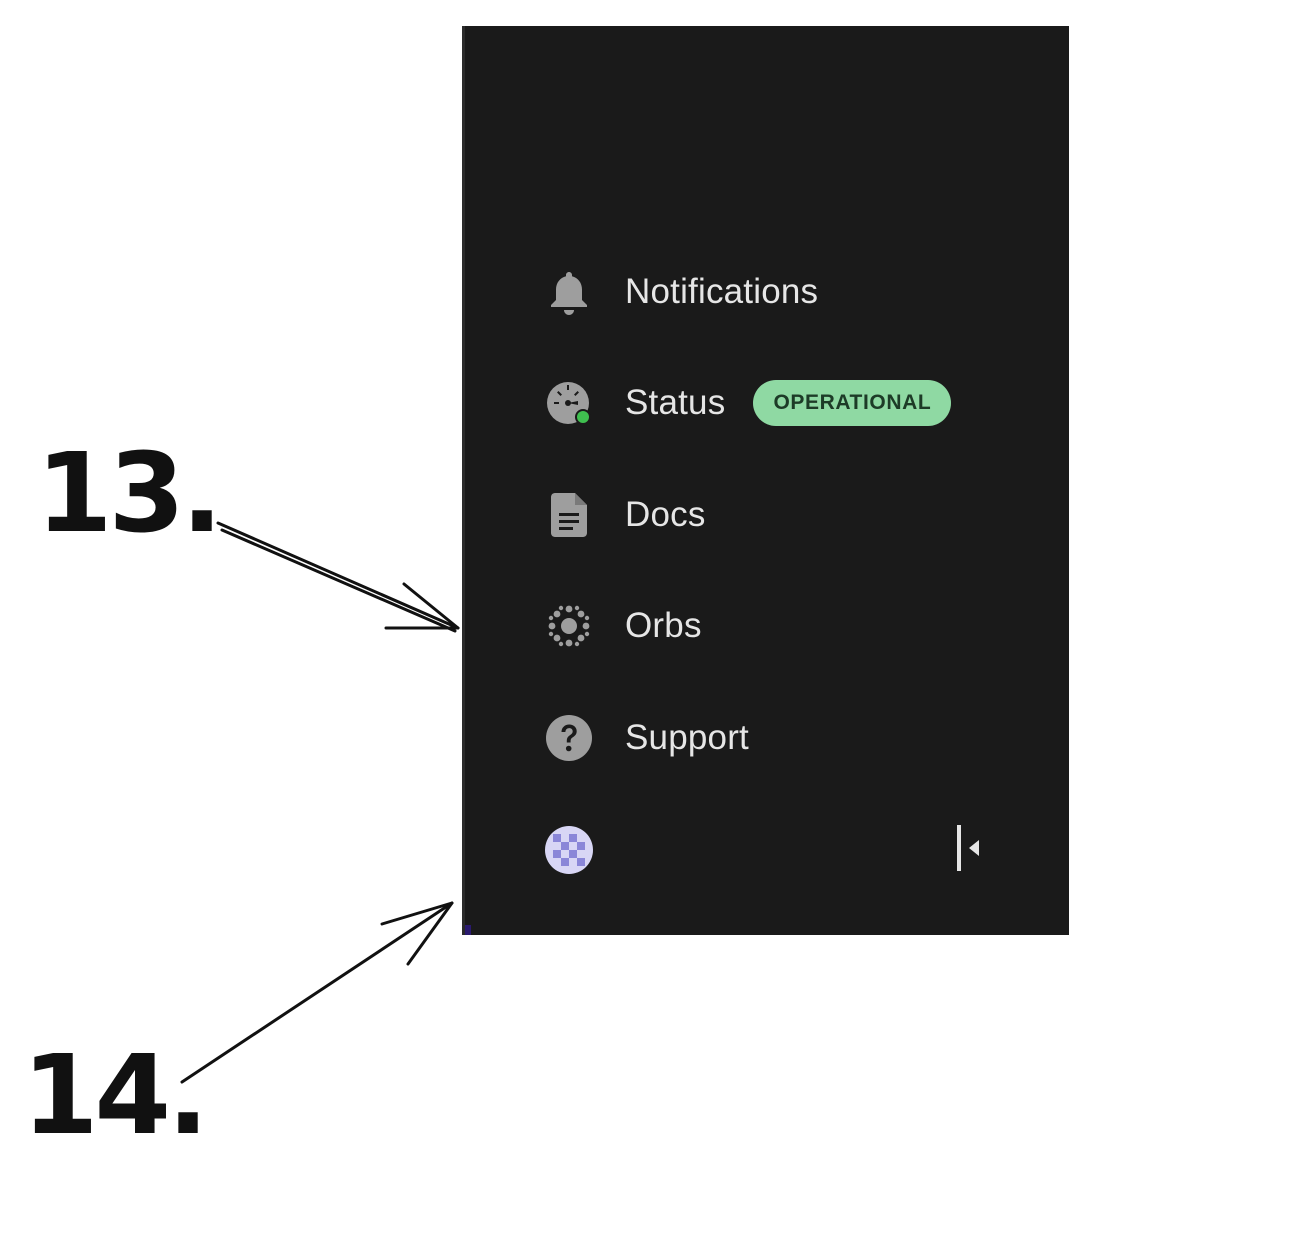 The height and width of the screenshot is (1242, 1308). I want to click on user-avatar, so click(569, 850).